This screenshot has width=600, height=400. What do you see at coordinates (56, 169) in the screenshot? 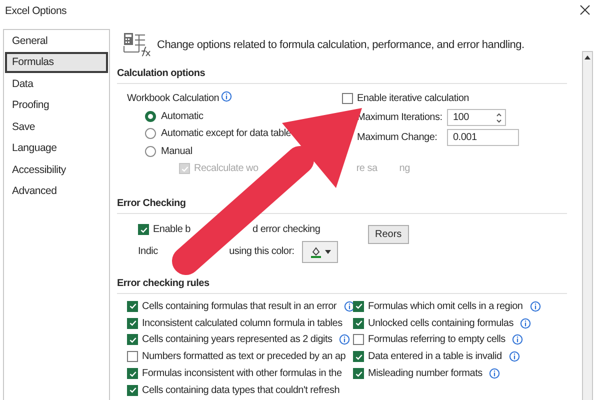
I see `sidebar-item: Accessibility` at bounding box center [56, 169].